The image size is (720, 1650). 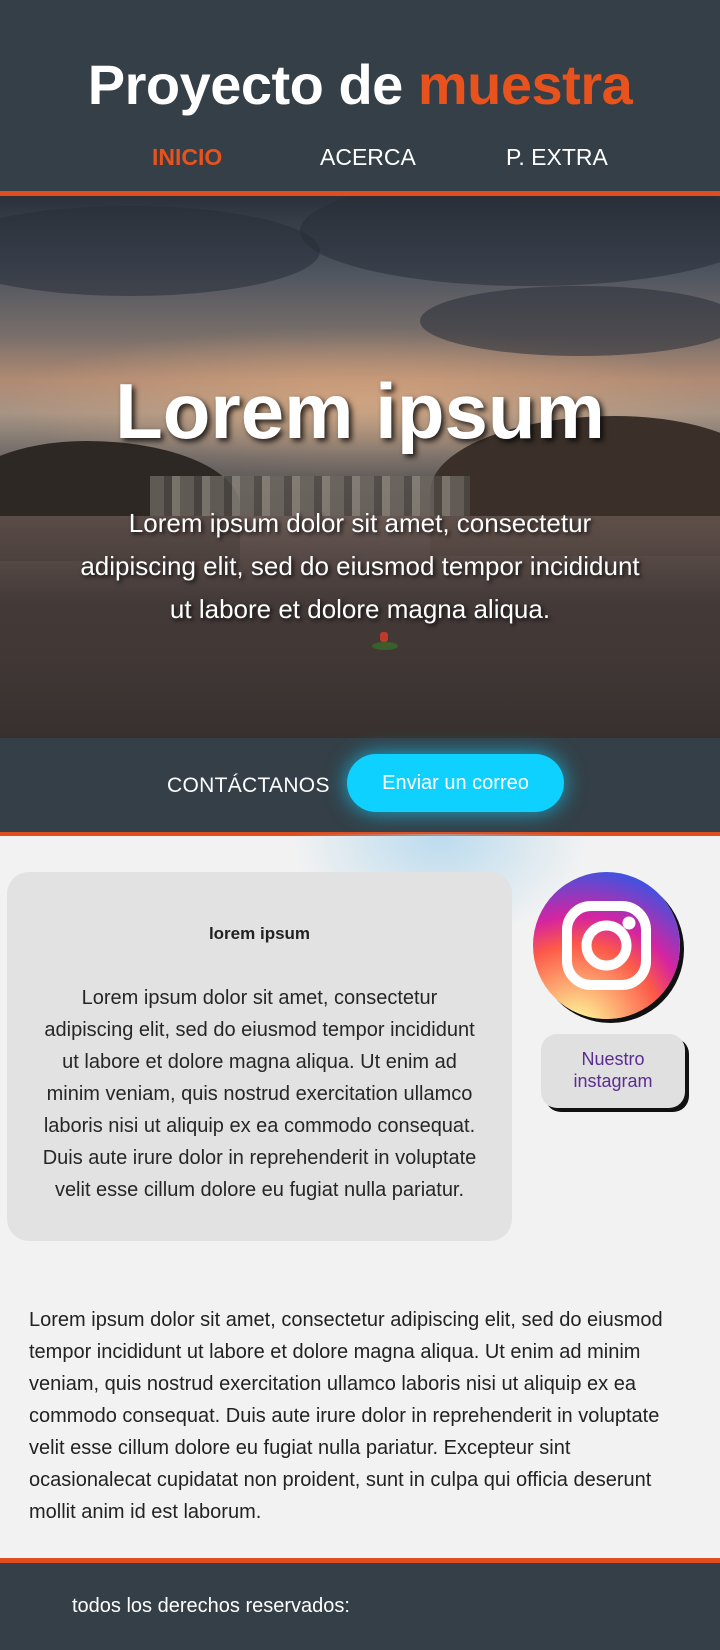 What do you see at coordinates (248, 785) in the screenshot?
I see `contact-label: CONTÁCTANOS` at bounding box center [248, 785].